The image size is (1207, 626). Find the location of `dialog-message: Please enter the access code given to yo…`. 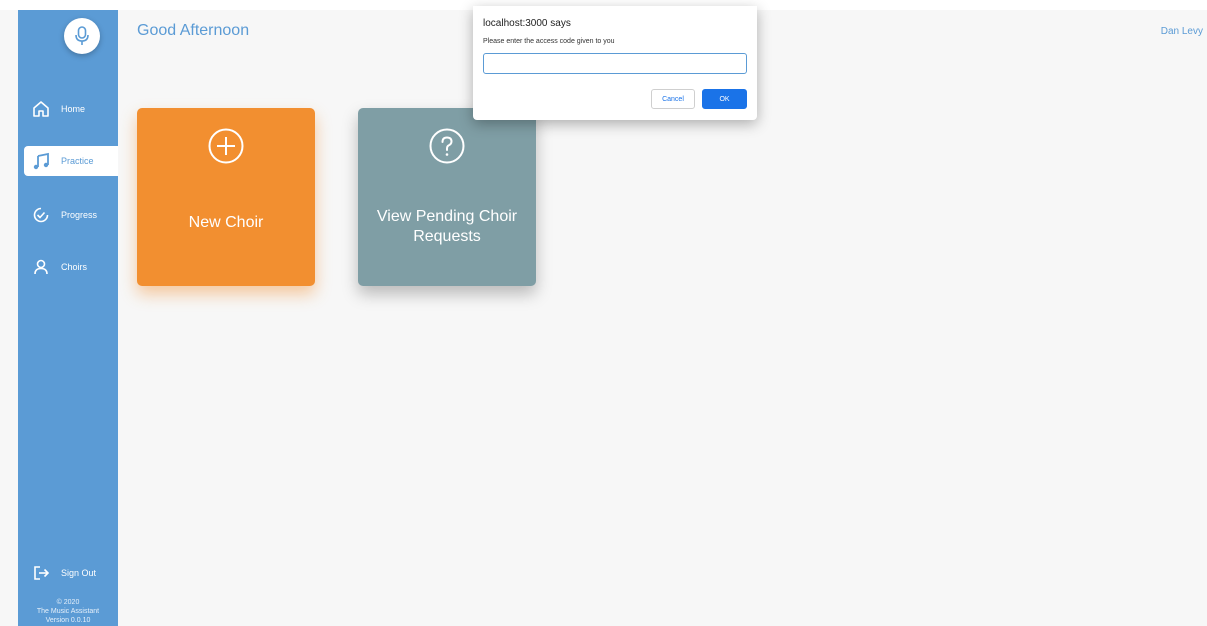

dialog-message: Please enter the access code given to yo… is located at coordinates (549, 41).